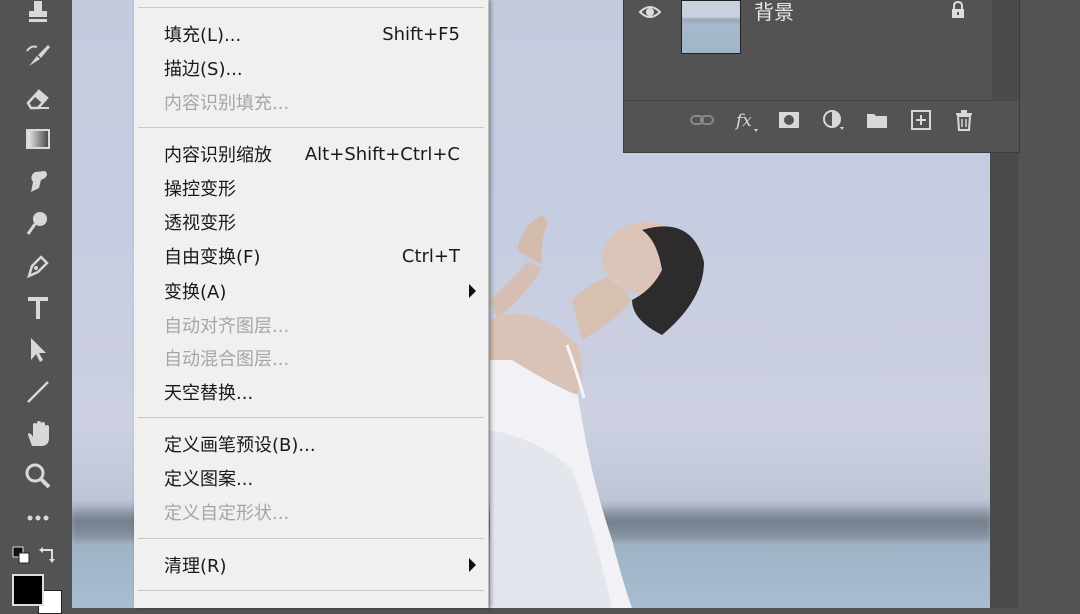 The image size is (1080, 614). I want to click on menu-item-content-aware-scale: 内容识别缩放 Alt+Shift+Ctrl+C, so click(312, 154).